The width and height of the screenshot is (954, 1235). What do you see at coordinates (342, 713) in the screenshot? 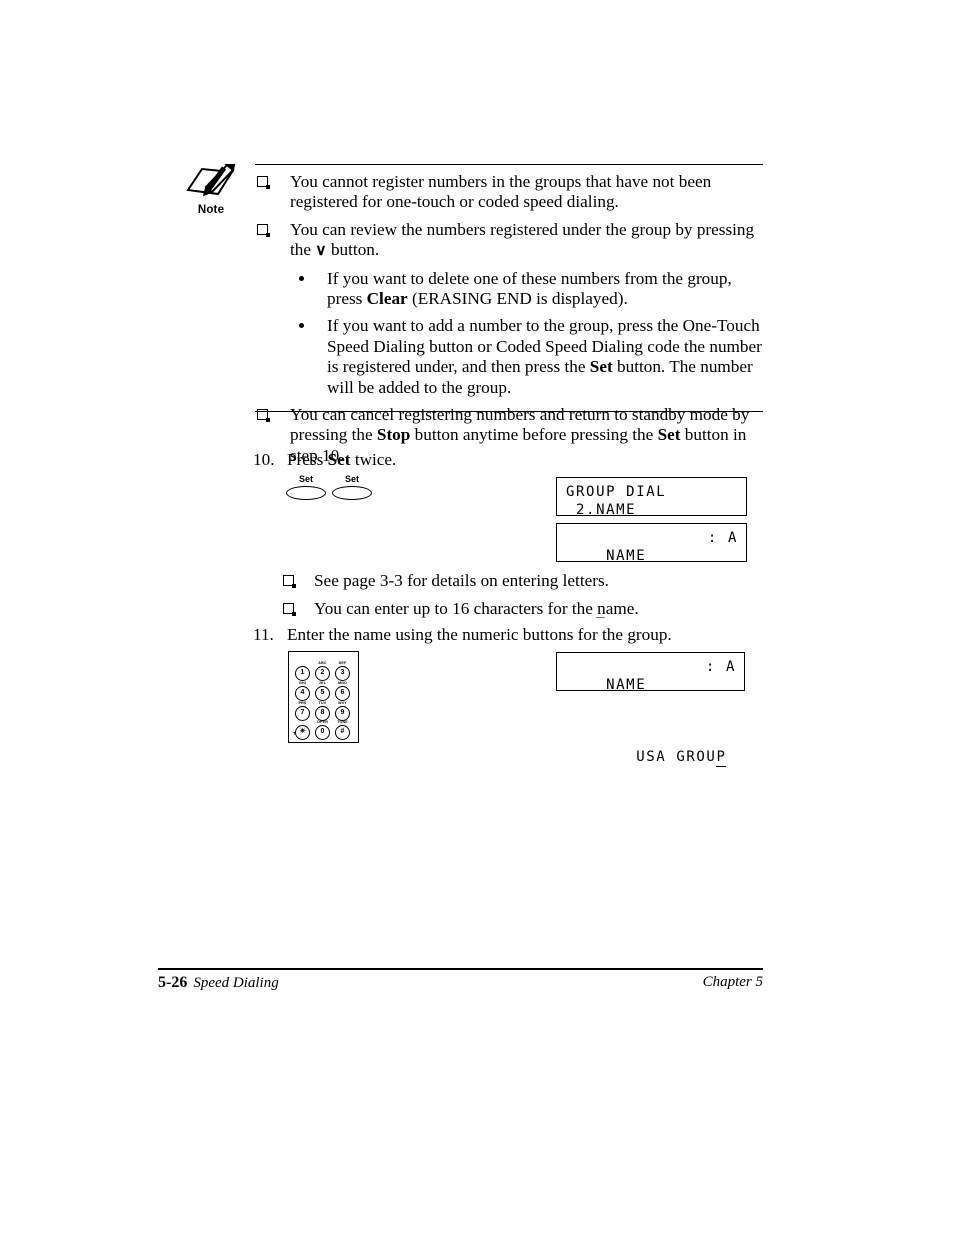
I see `keypad-key-9: 9` at bounding box center [342, 713].